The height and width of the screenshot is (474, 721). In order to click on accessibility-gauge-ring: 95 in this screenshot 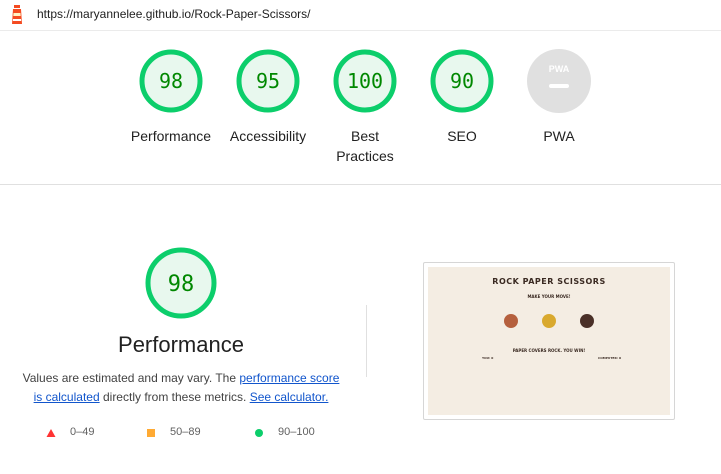, I will do `click(268, 81)`.